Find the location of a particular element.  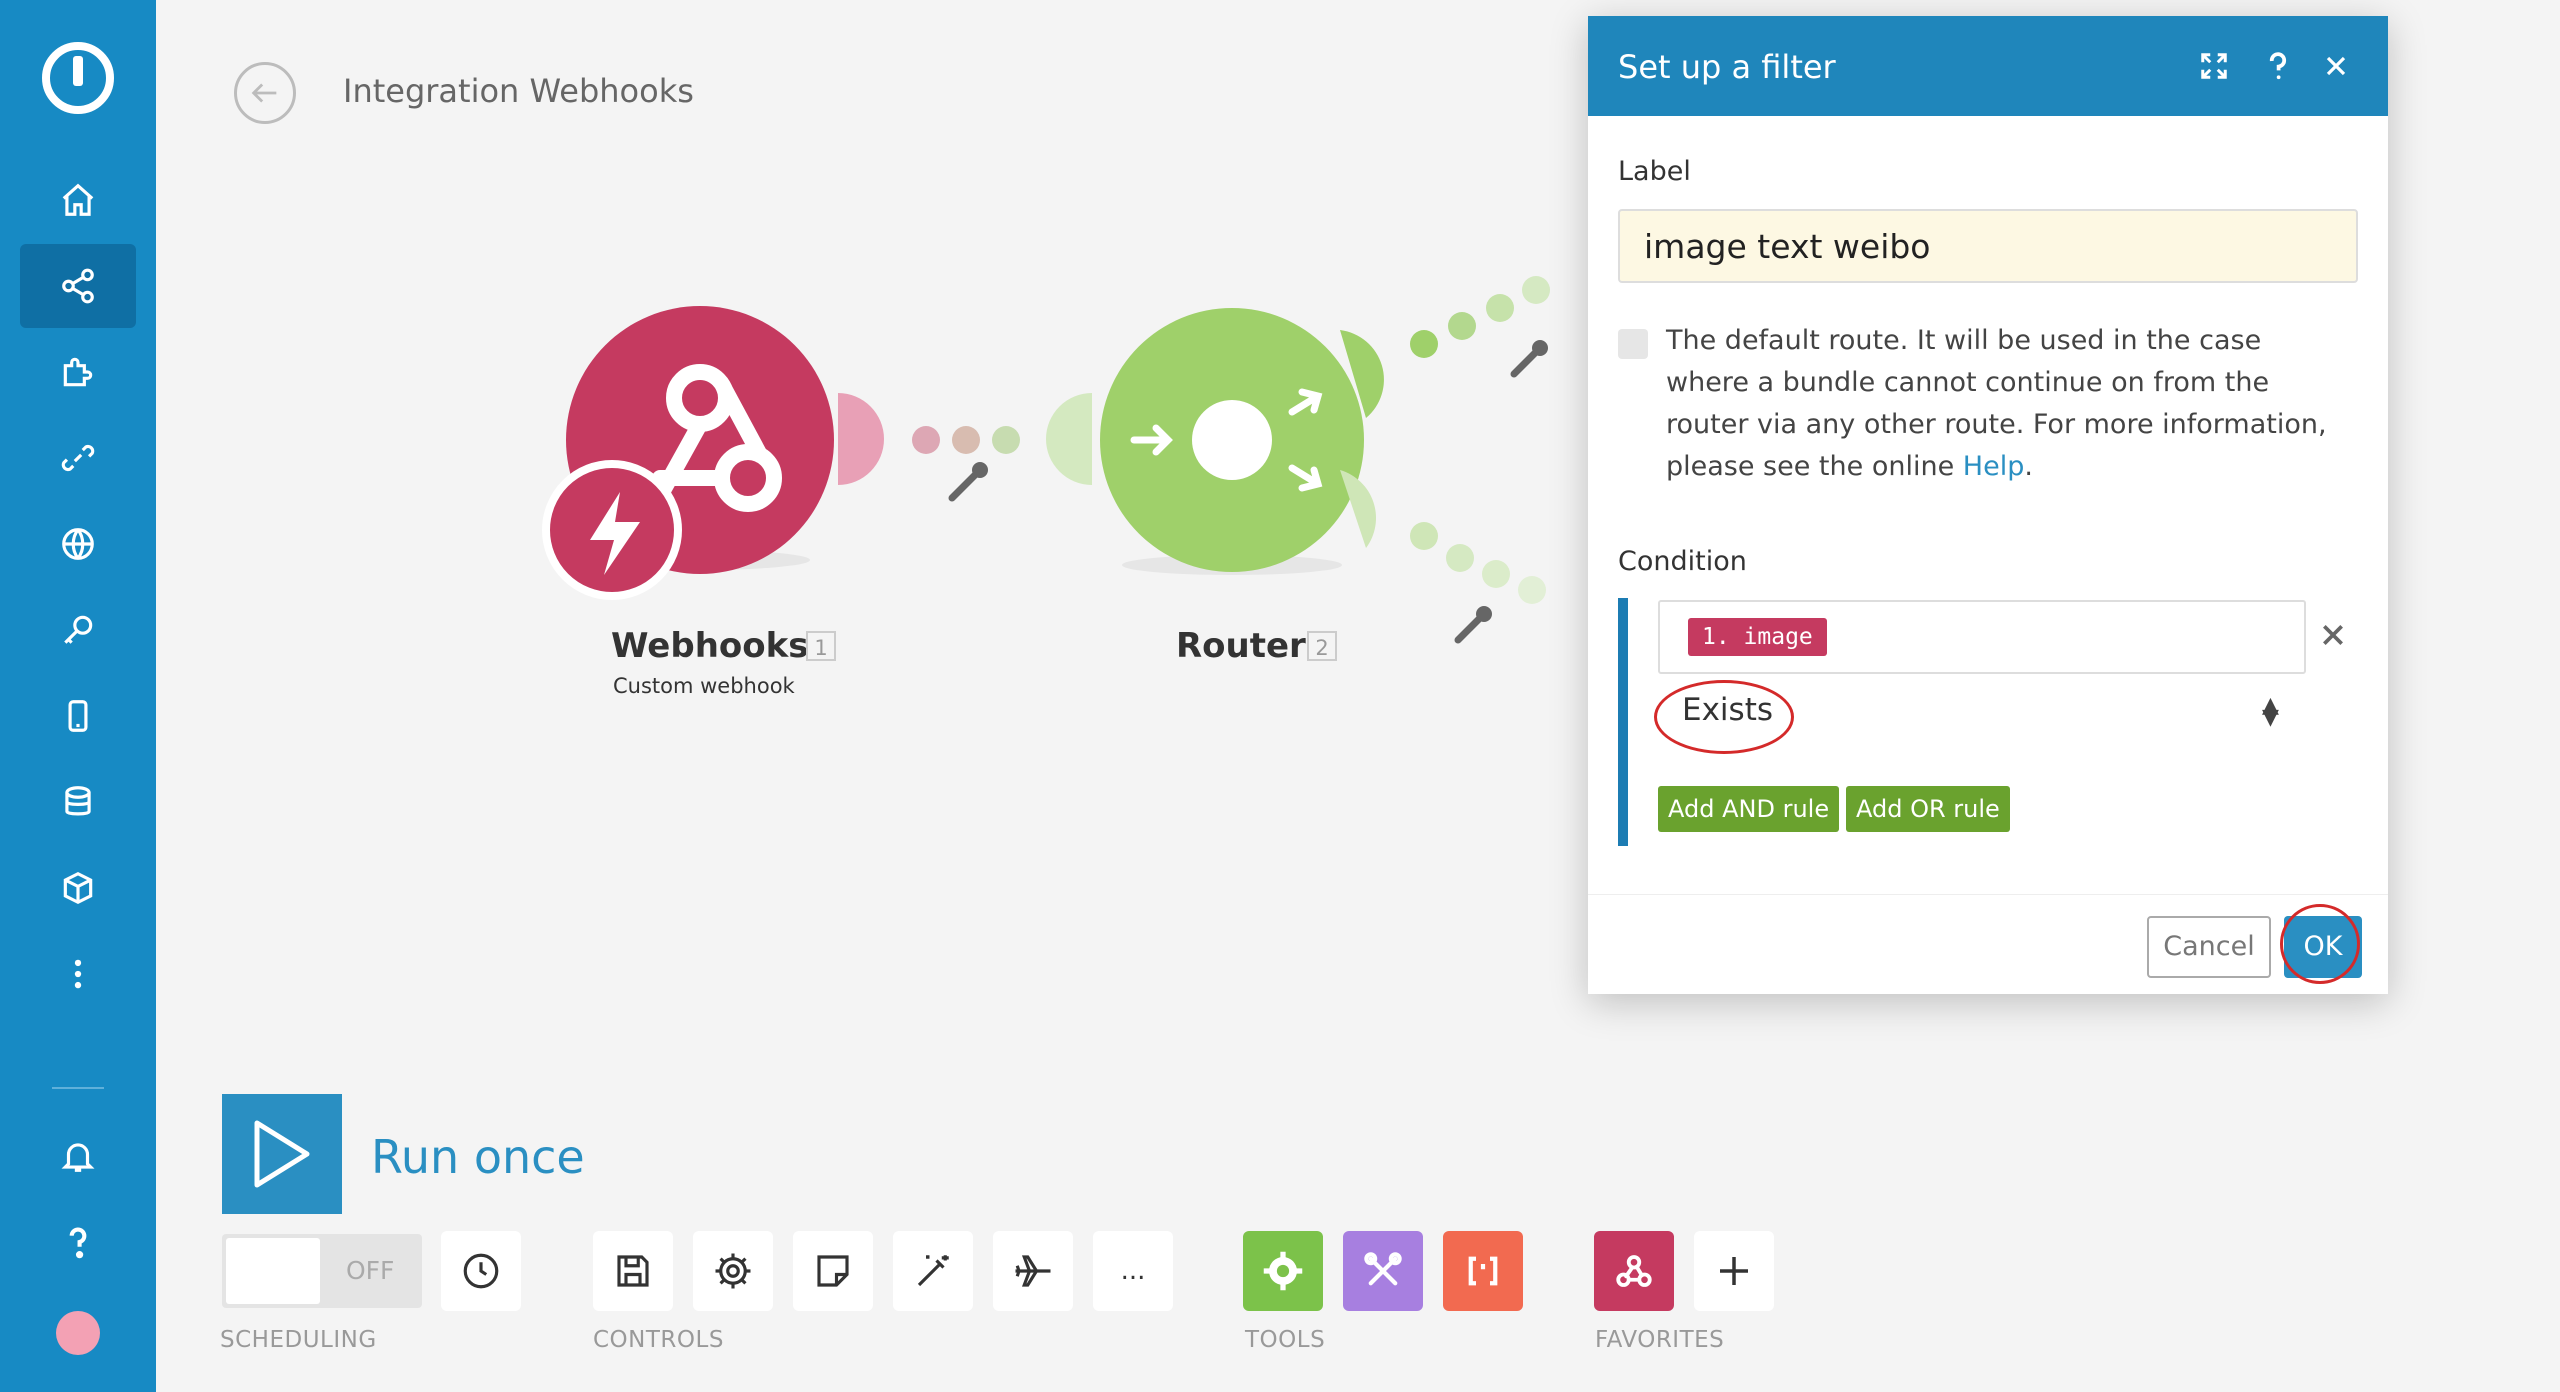

tools-json-button is located at coordinates (1483, 1271).